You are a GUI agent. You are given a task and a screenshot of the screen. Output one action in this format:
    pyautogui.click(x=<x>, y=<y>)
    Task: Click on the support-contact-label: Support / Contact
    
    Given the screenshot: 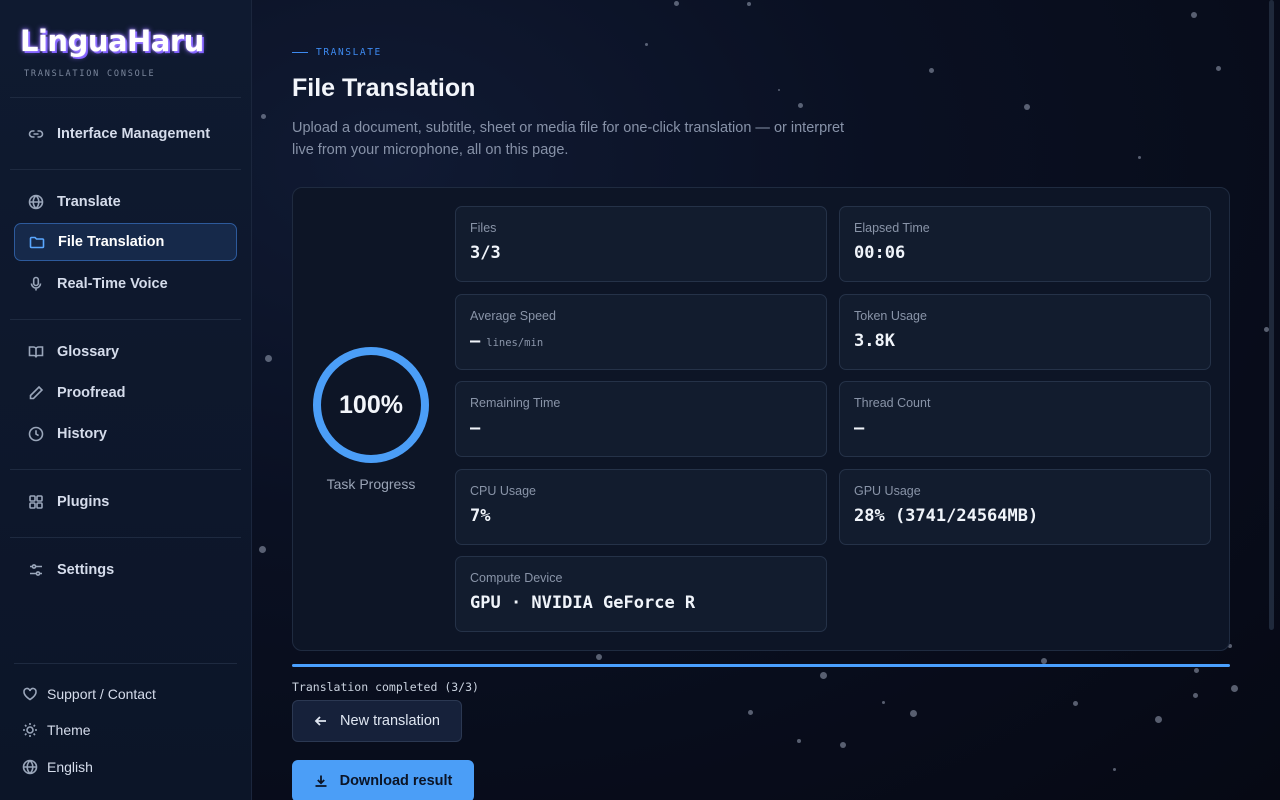 What is the action you would take?
    pyautogui.click(x=101, y=694)
    